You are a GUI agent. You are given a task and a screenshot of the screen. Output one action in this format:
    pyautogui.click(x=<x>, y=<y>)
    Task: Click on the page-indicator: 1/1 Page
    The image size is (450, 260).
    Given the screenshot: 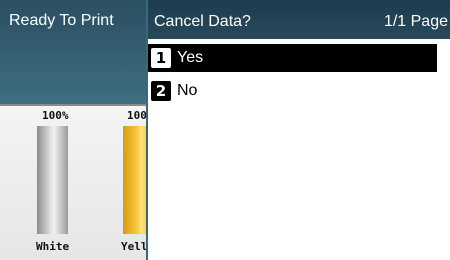 What is the action you would take?
    pyautogui.click(x=415, y=21)
    